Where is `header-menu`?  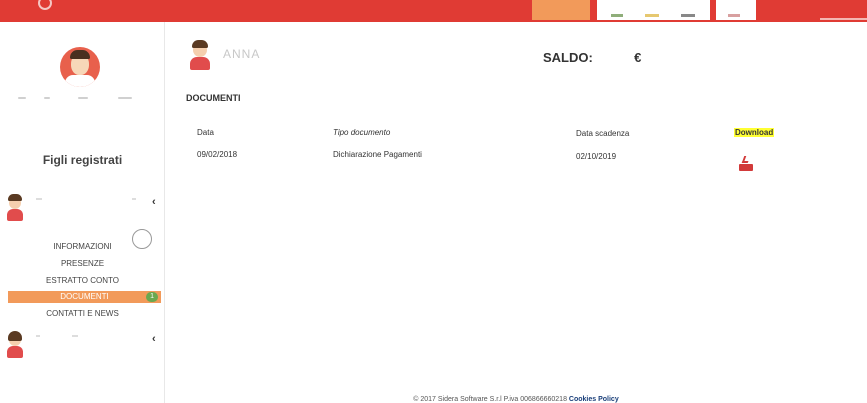 header-menu is located at coordinates (653, 10).